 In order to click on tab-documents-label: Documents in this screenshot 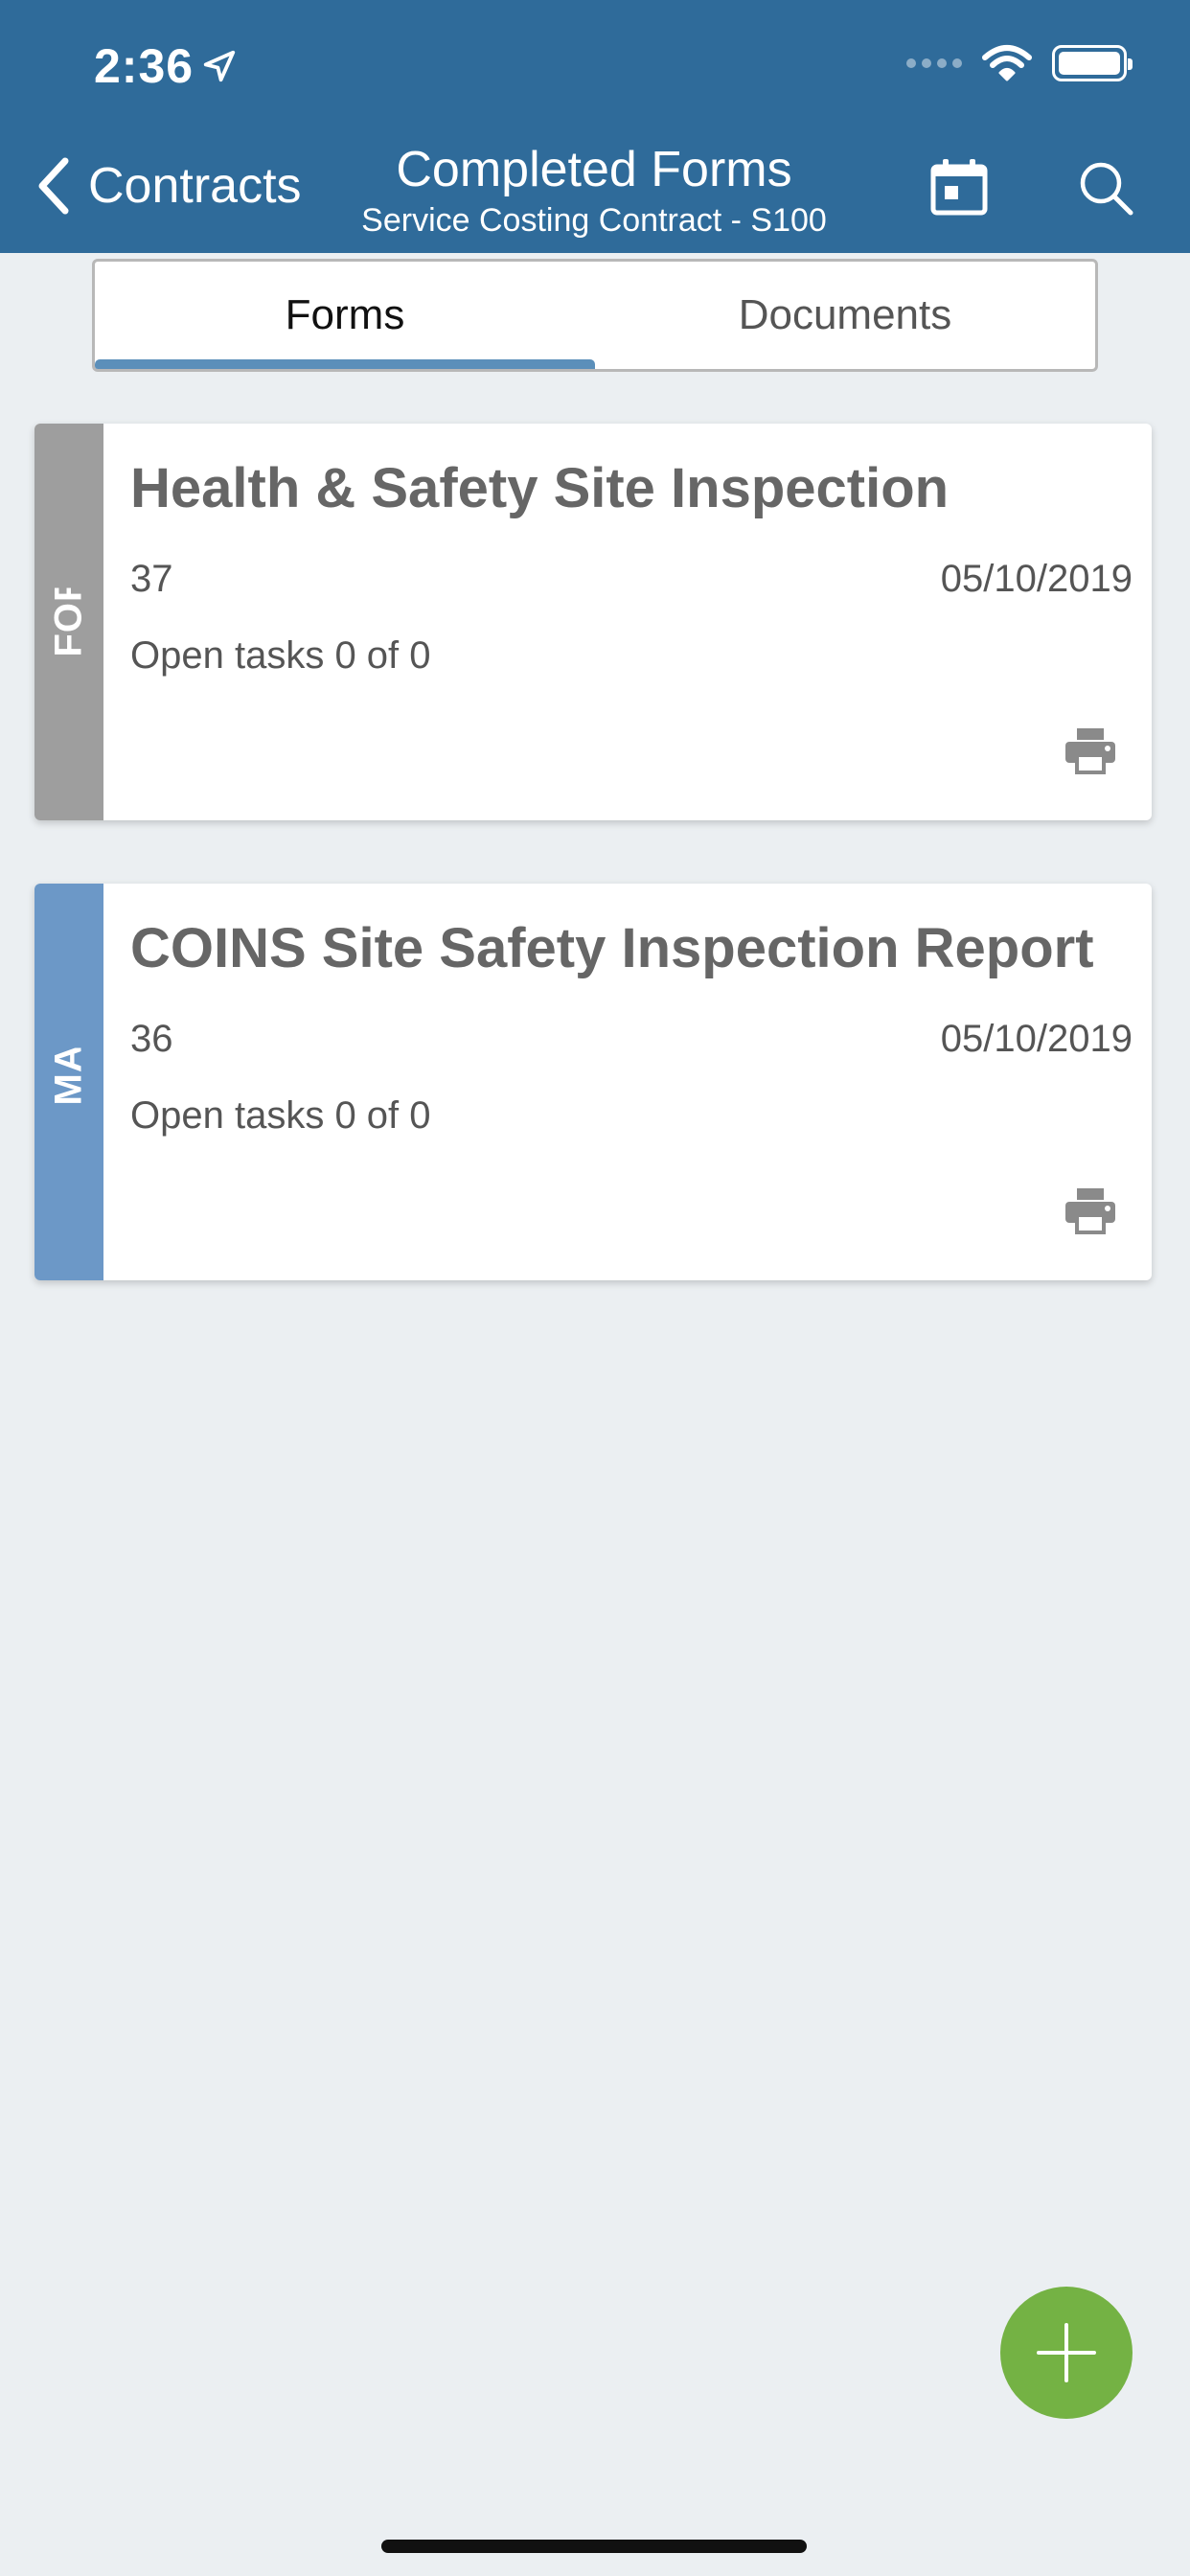, I will do `click(845, 314)`.